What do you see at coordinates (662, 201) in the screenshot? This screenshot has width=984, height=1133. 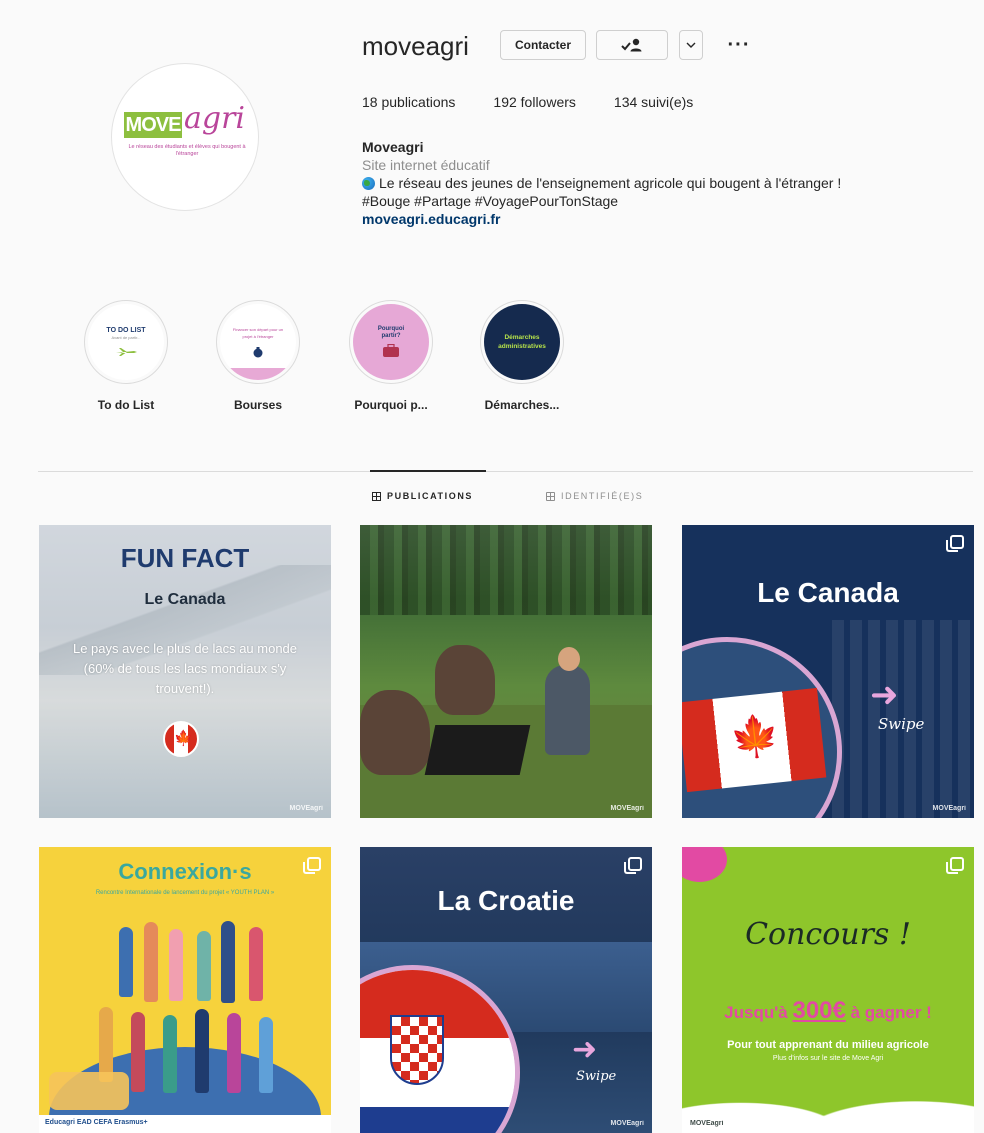 I see `profile-hashtags: #Bouge #Partage #VoyagePourTonStage` at bounding box center [662, 201].